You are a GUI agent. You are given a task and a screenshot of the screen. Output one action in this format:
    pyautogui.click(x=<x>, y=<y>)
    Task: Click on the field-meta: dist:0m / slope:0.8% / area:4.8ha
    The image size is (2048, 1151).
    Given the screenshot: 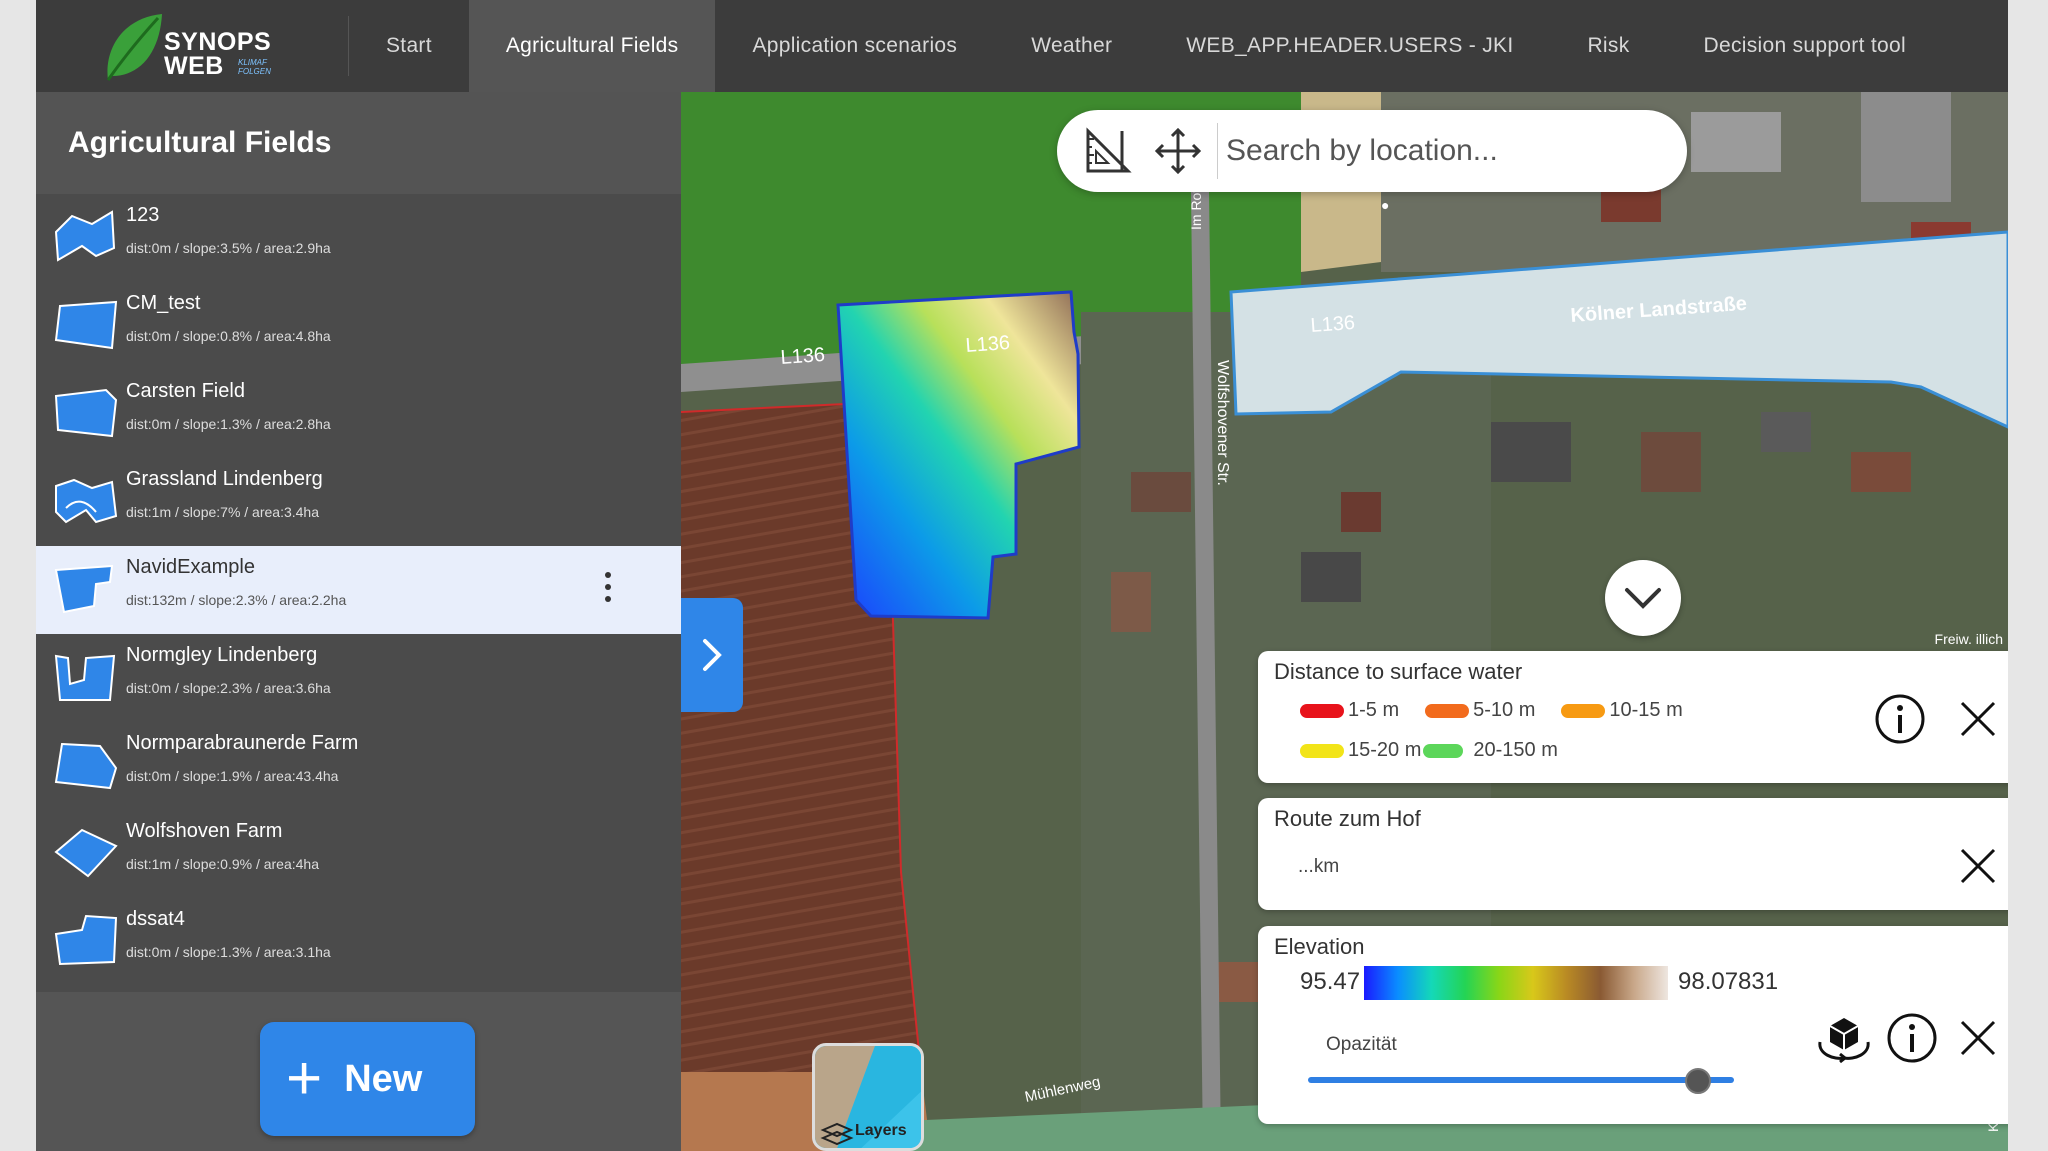 What is the action you would take?
    pyautogui.click(x=228, y=336)
    